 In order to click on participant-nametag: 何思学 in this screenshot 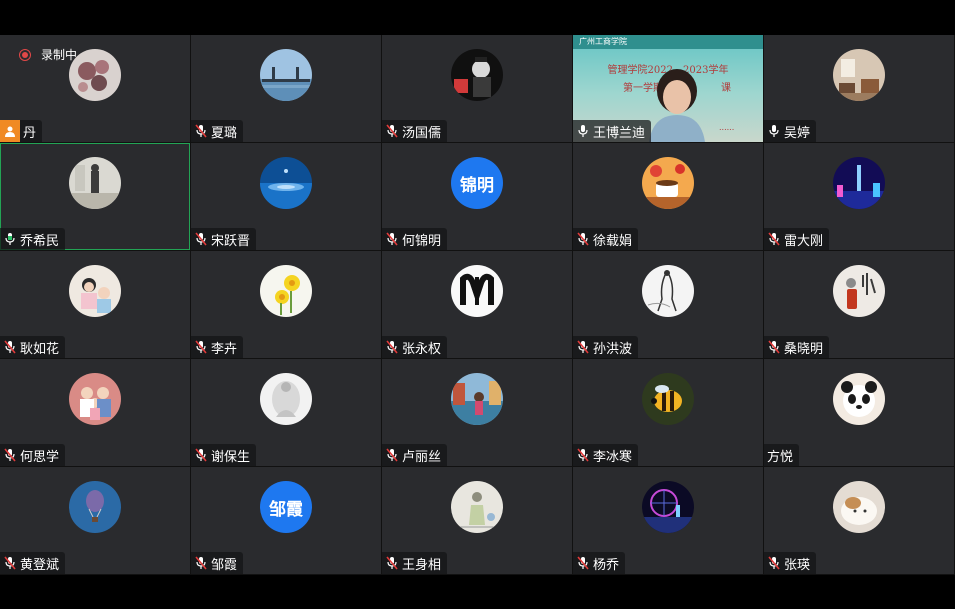, I will do `click(33, 455)`.